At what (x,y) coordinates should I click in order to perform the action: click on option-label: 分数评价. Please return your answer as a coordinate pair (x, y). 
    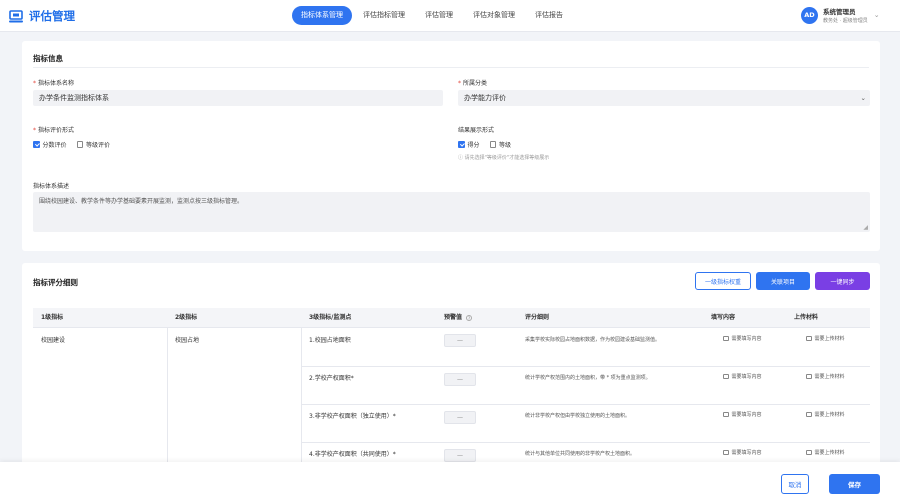
    Looking at the image, I should click on (54, 145).